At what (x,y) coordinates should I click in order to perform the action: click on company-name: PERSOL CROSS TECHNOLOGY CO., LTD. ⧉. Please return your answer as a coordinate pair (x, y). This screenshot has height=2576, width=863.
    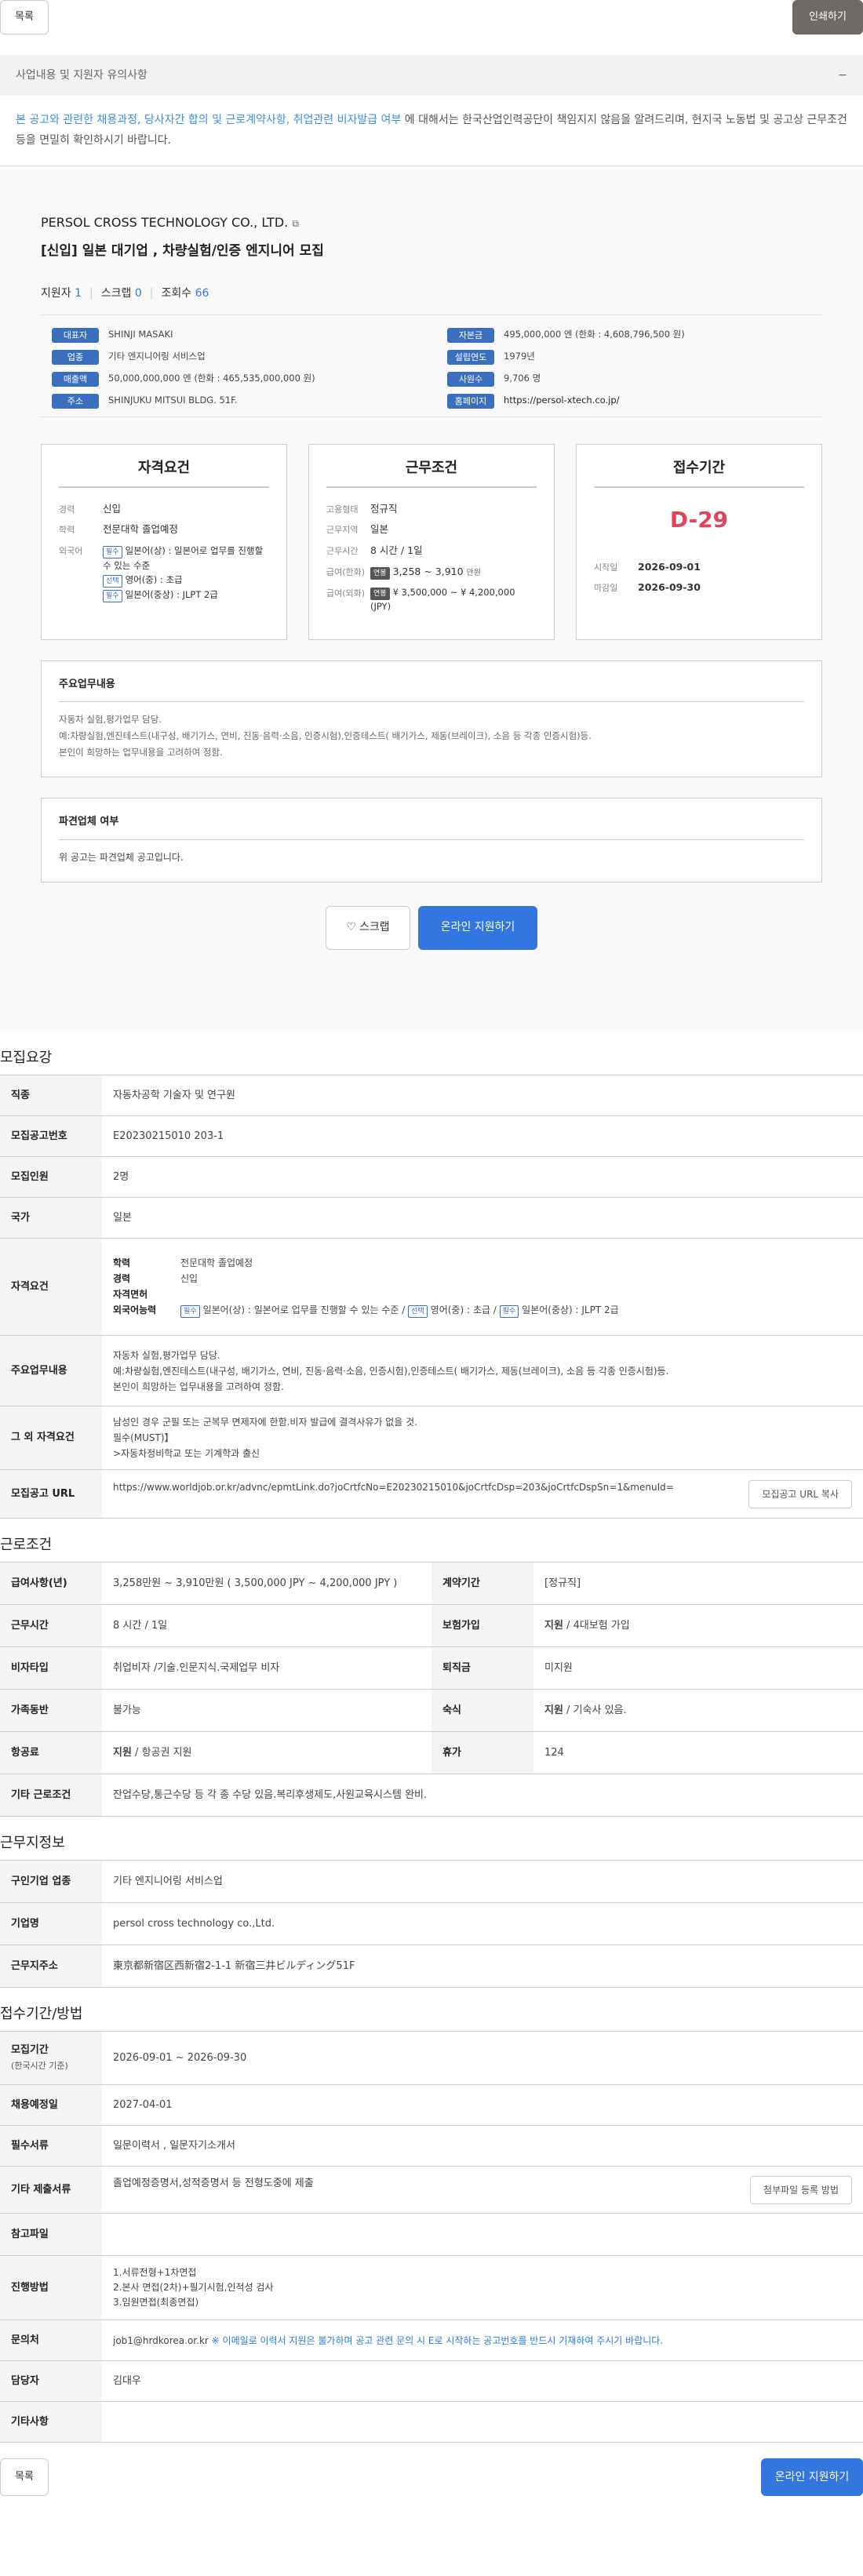
    Looking at the image, I should click on (170, 222).